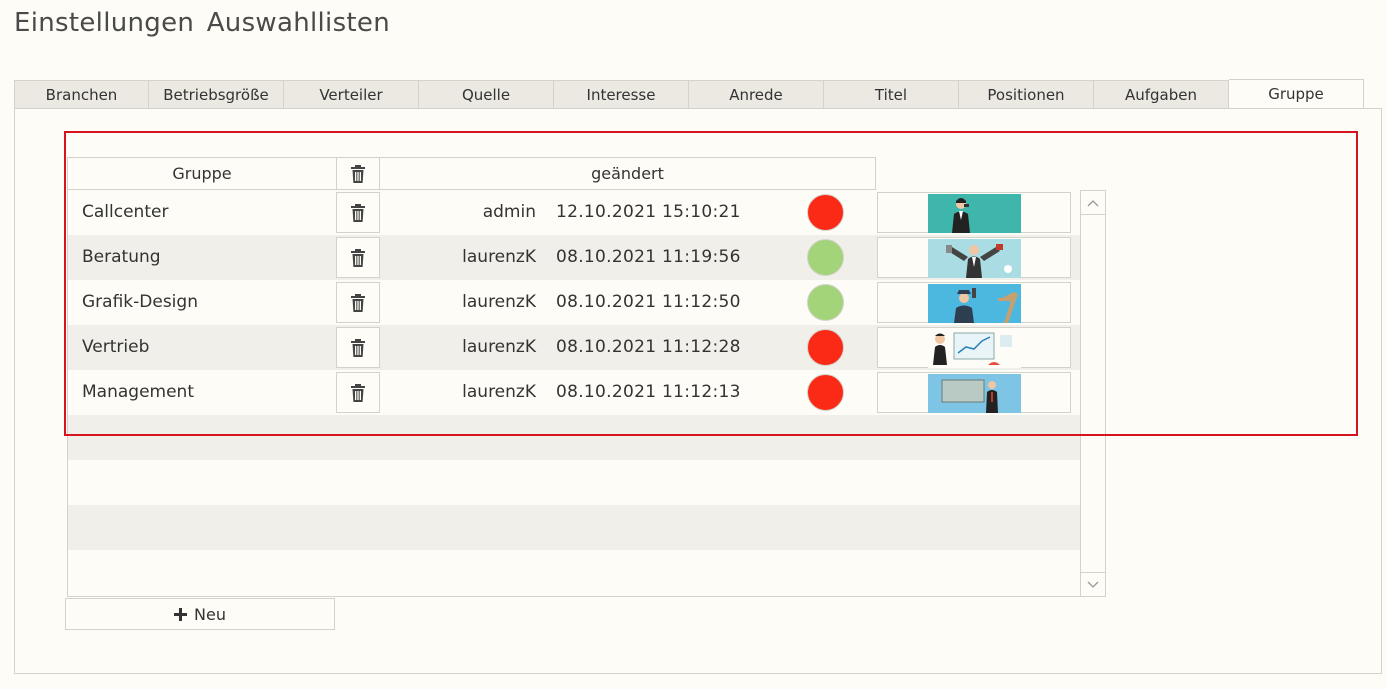  What do you see at coordinates (125, 212) in the screenshot?
I see `gruppe-name: Callcenter` at bounding box center [125, 212].